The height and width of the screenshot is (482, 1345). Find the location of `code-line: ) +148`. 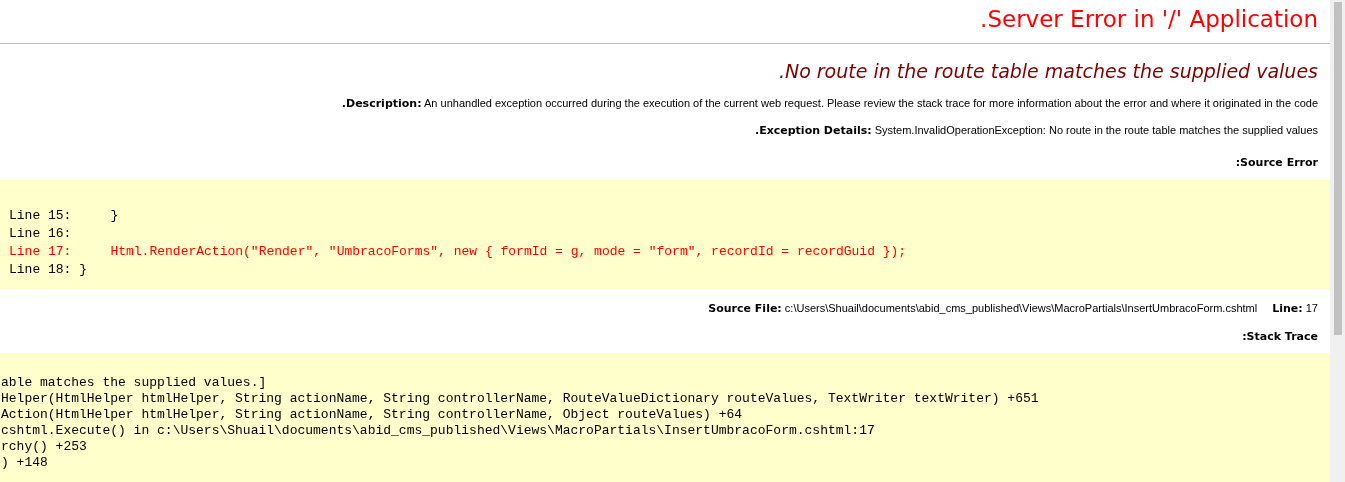

code-line: ) +148 is located at coordinates (24, 463).